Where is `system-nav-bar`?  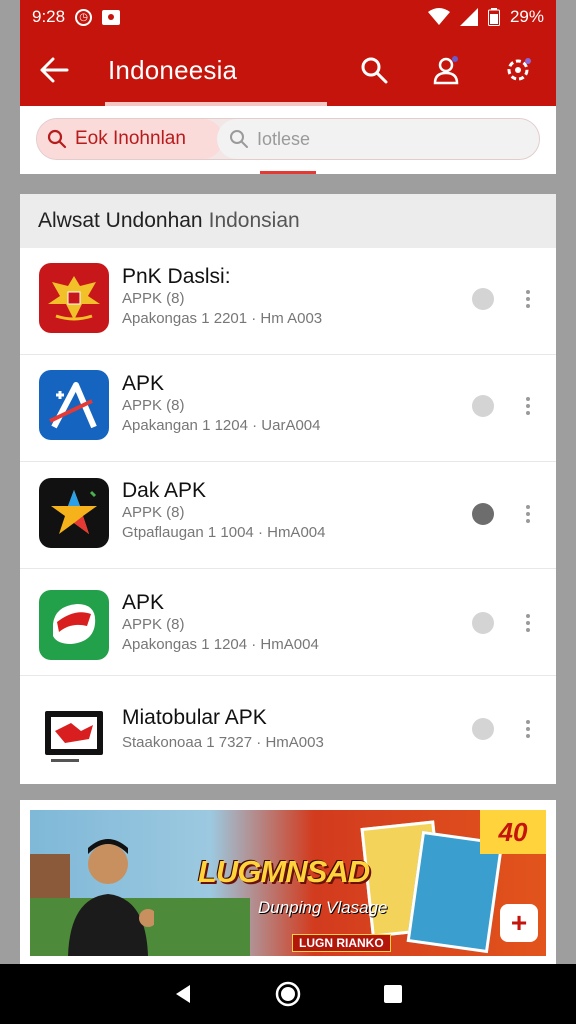 system-nav-bar is located at coordinates (288, 994).